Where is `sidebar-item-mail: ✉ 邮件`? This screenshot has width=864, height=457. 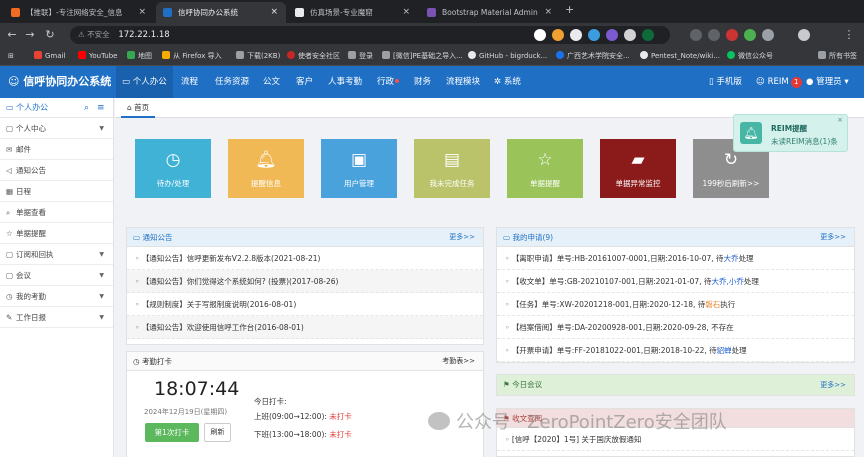
sidebar-item-mail: ✉ 邮件 is located at coordinates (56, 149).